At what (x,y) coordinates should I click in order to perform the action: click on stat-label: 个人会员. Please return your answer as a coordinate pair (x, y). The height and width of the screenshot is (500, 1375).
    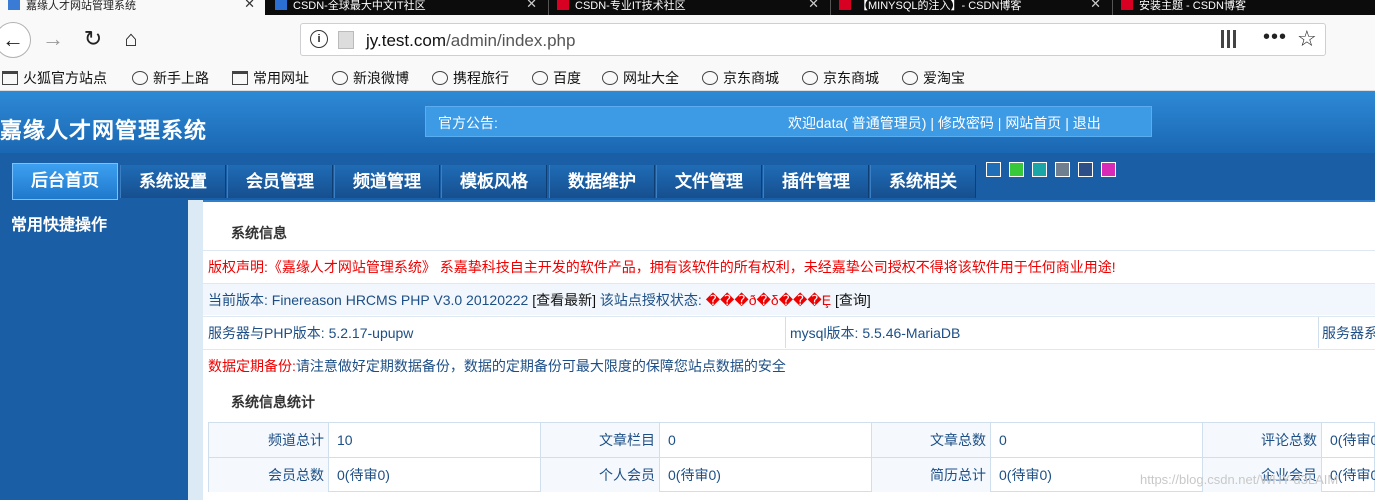
    Looking at the image, I should click on (600, 475).